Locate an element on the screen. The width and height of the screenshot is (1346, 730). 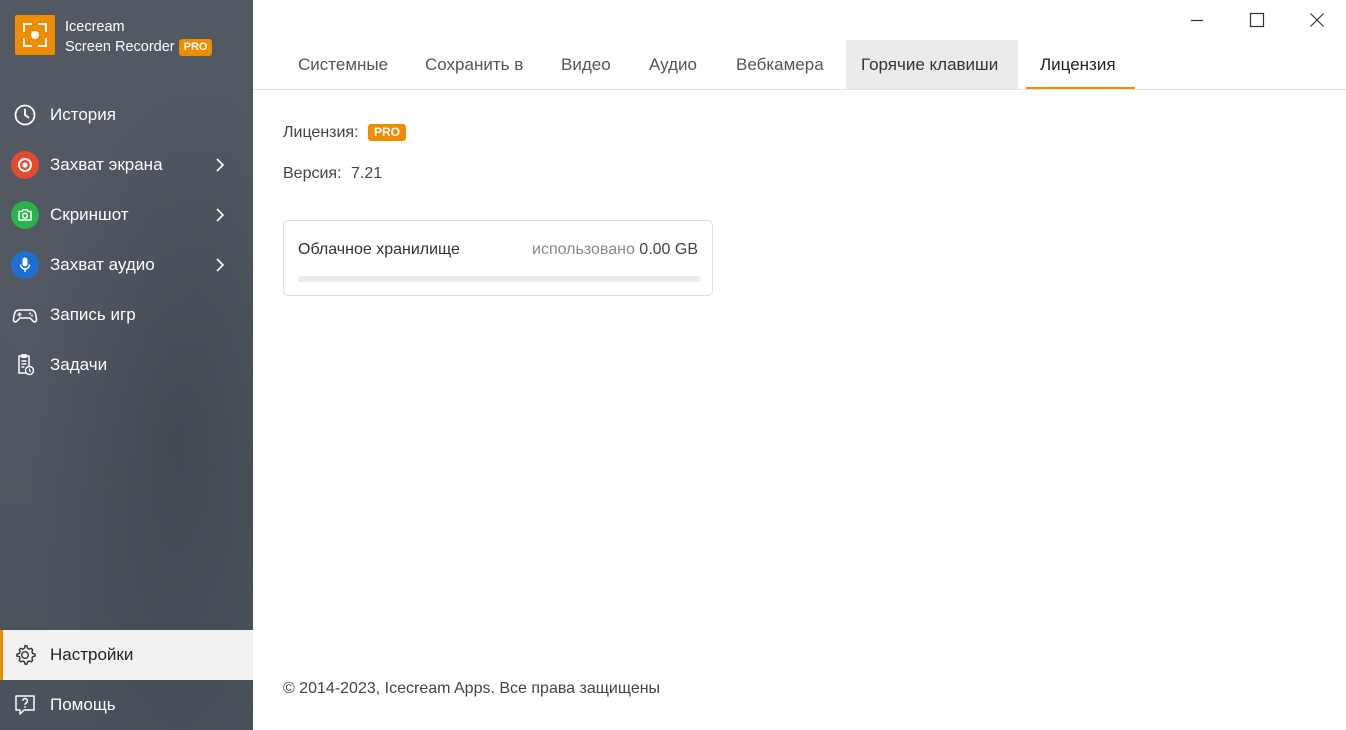
sidebar-item-tasks: Задачи is located at coordinates (126, 365).